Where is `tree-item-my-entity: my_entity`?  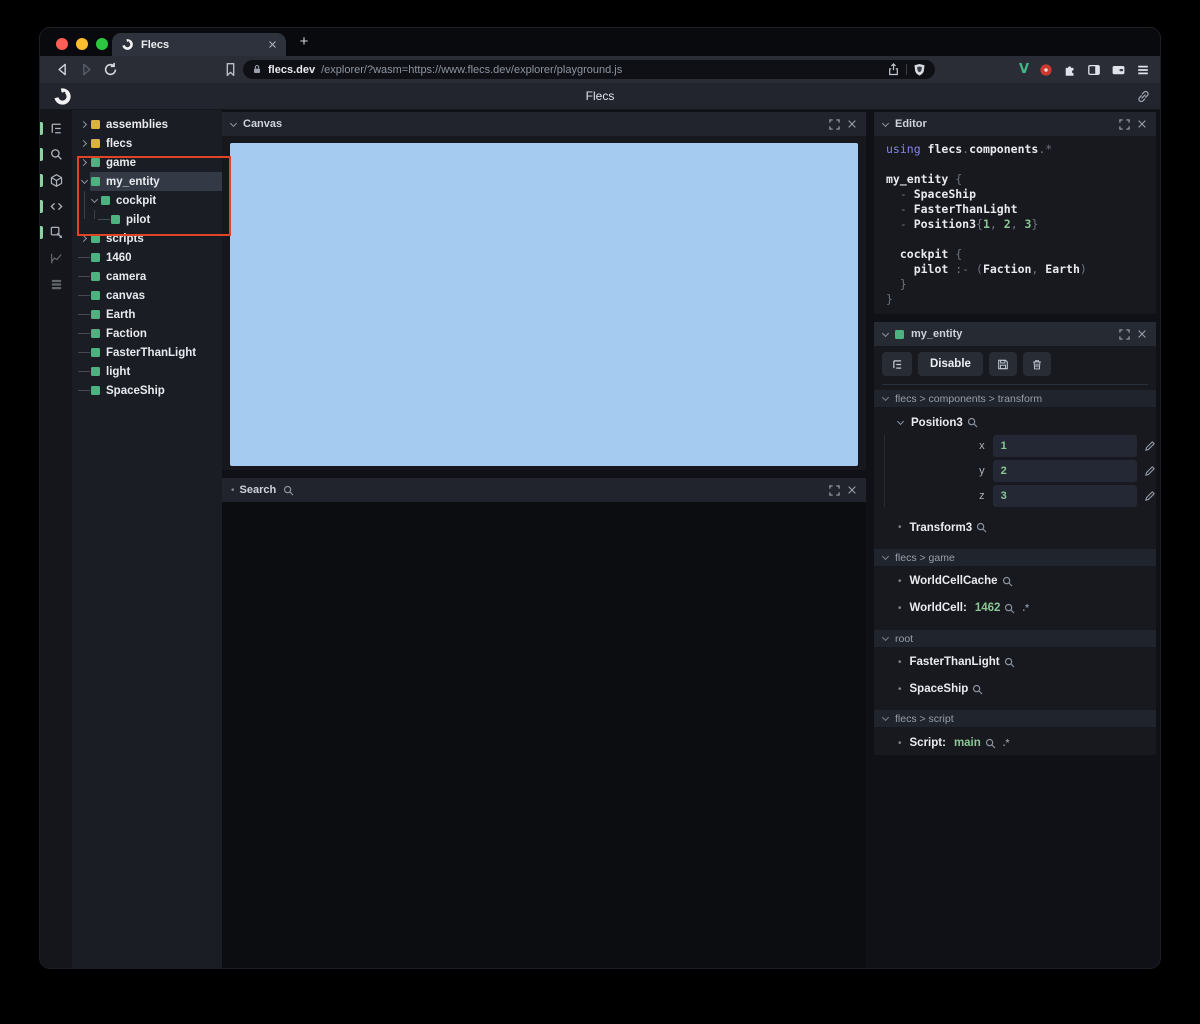
tree-item-my-entity: my_entity is located at coordinates (147, 181).